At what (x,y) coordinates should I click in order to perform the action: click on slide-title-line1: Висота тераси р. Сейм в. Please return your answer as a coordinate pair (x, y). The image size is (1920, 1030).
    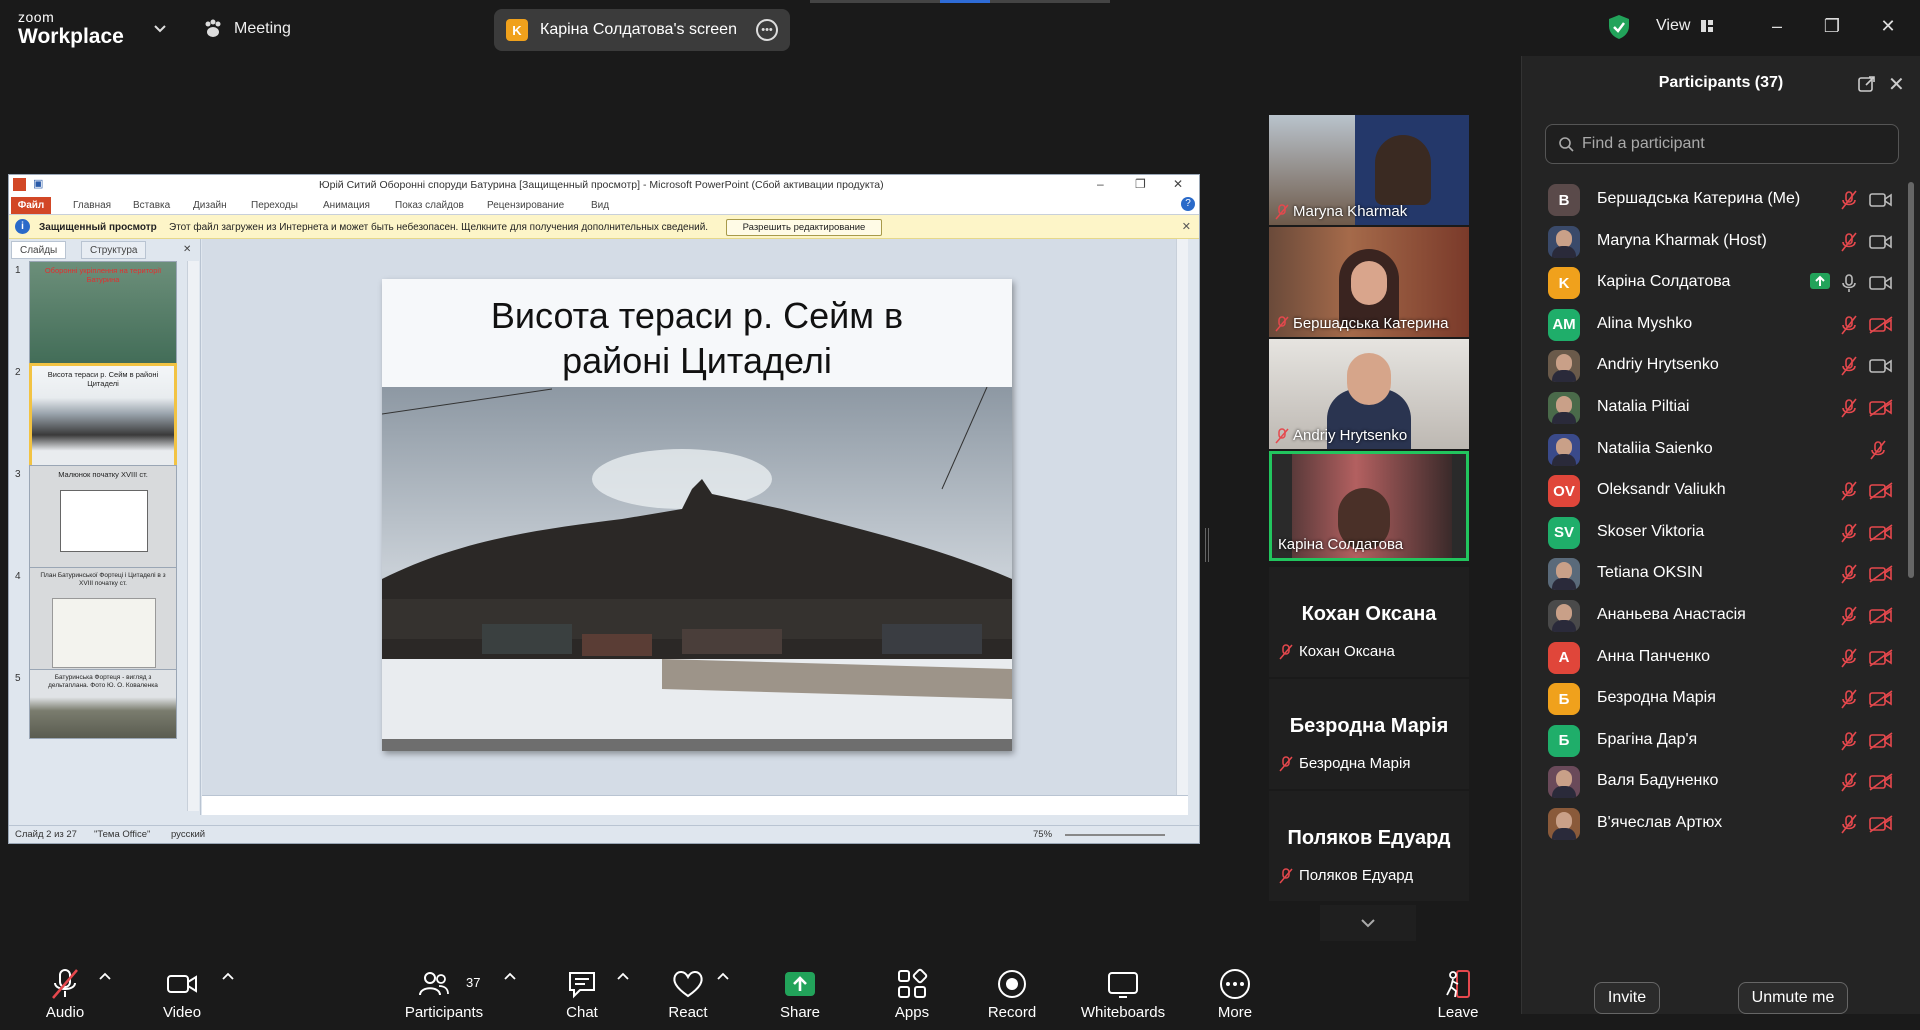
    Looking at the image, I should click on (697, 315).